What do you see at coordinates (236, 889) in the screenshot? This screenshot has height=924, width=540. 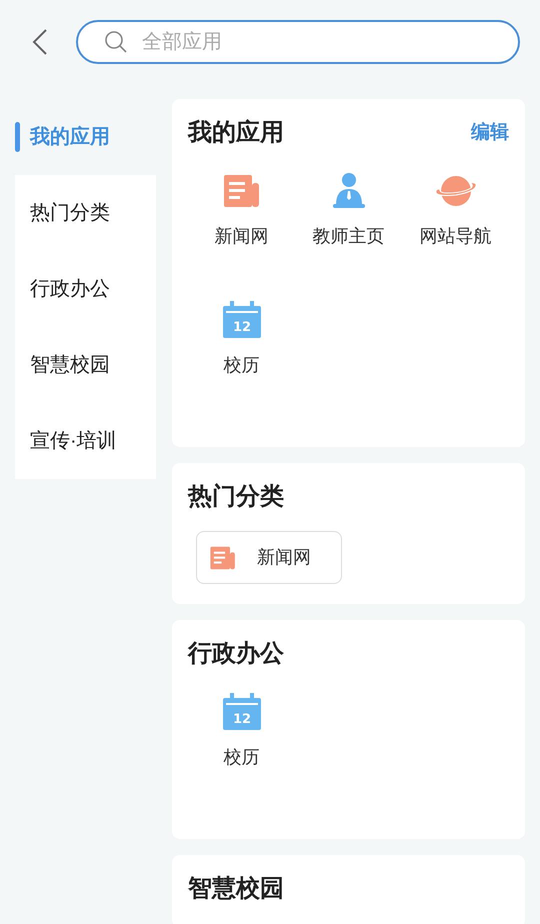 I see `section-title: 智慧校园` at bounding box center [236, 889].